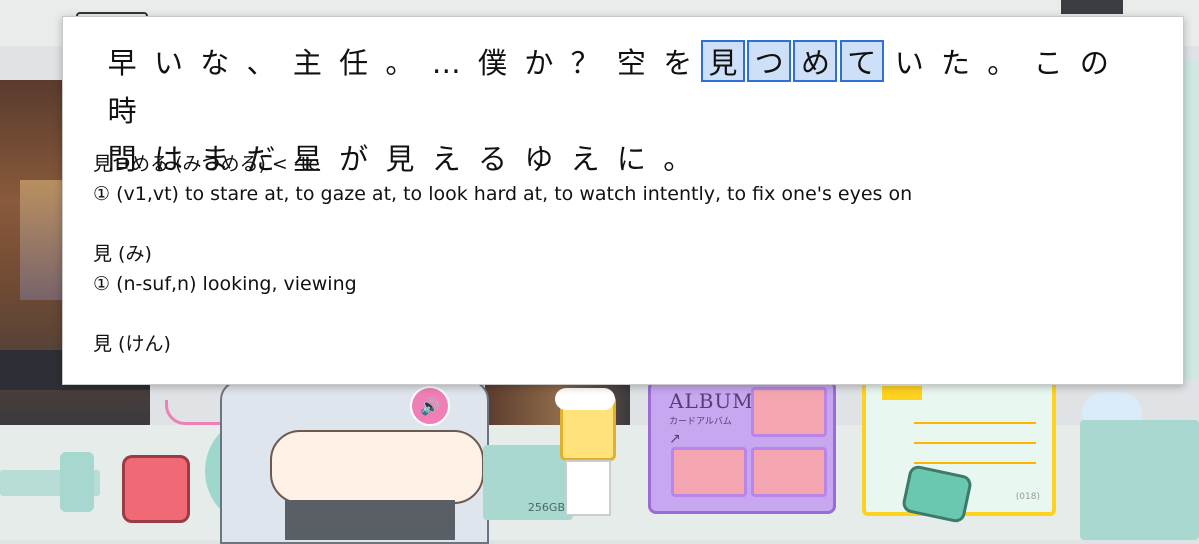 The image size is (1199, 544). I want to click on push-pin-icon, so click(77, 482).